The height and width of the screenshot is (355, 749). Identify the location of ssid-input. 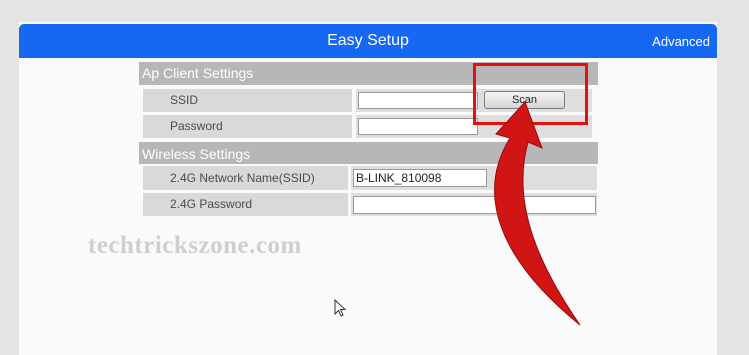
(418, 100).